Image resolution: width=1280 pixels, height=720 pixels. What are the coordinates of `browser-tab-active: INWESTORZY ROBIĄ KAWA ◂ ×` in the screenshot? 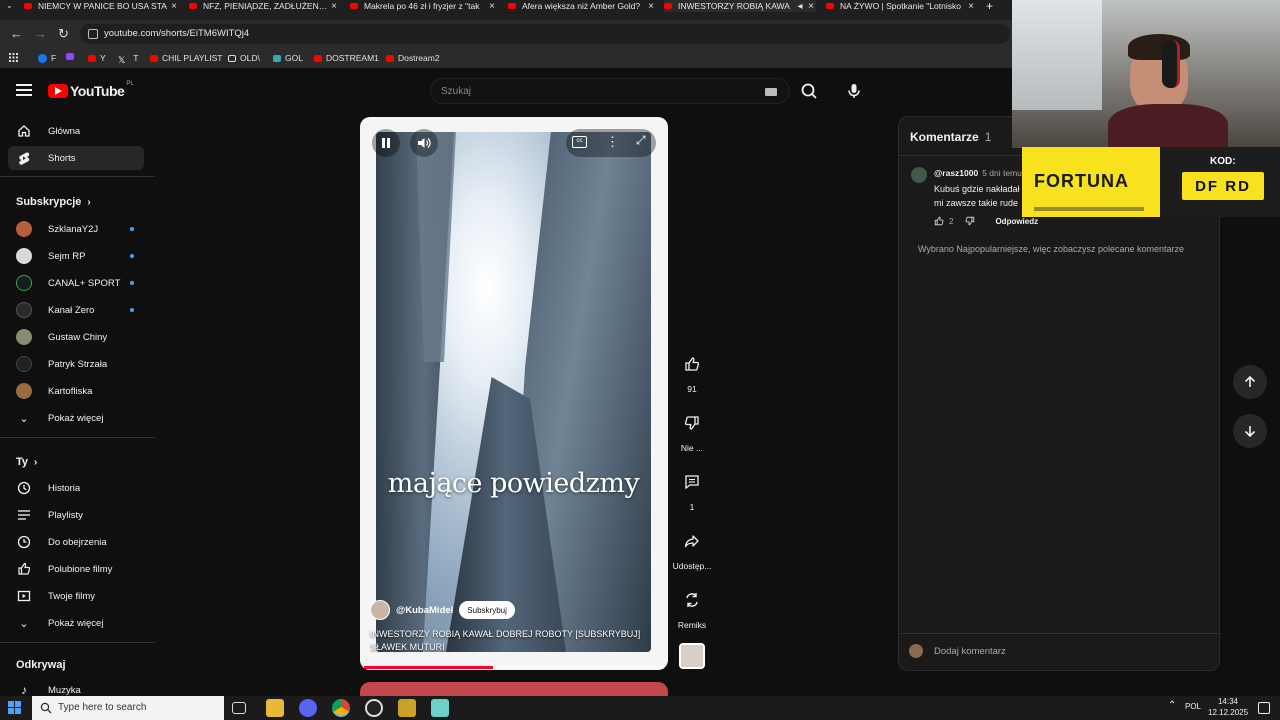 It's located at (740, 6).